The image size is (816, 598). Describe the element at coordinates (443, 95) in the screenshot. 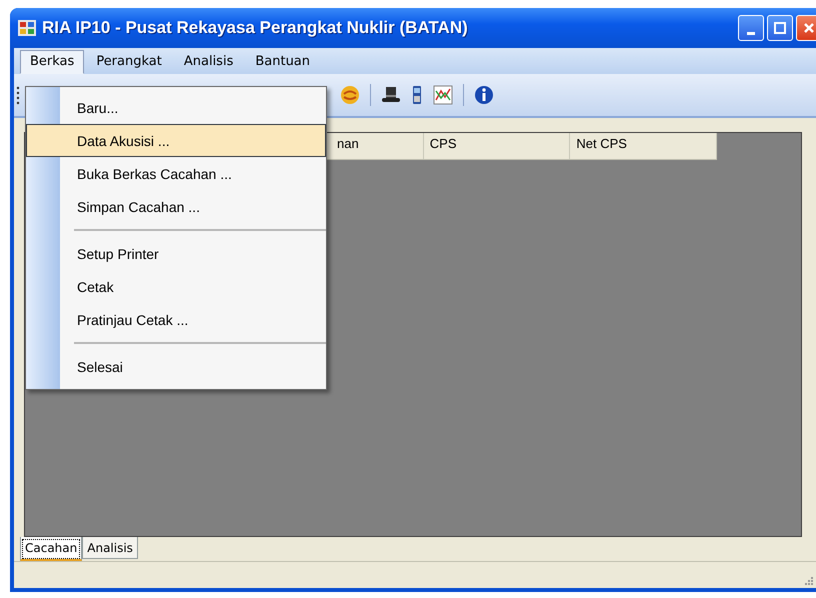

I see `chart-icon` at that location.